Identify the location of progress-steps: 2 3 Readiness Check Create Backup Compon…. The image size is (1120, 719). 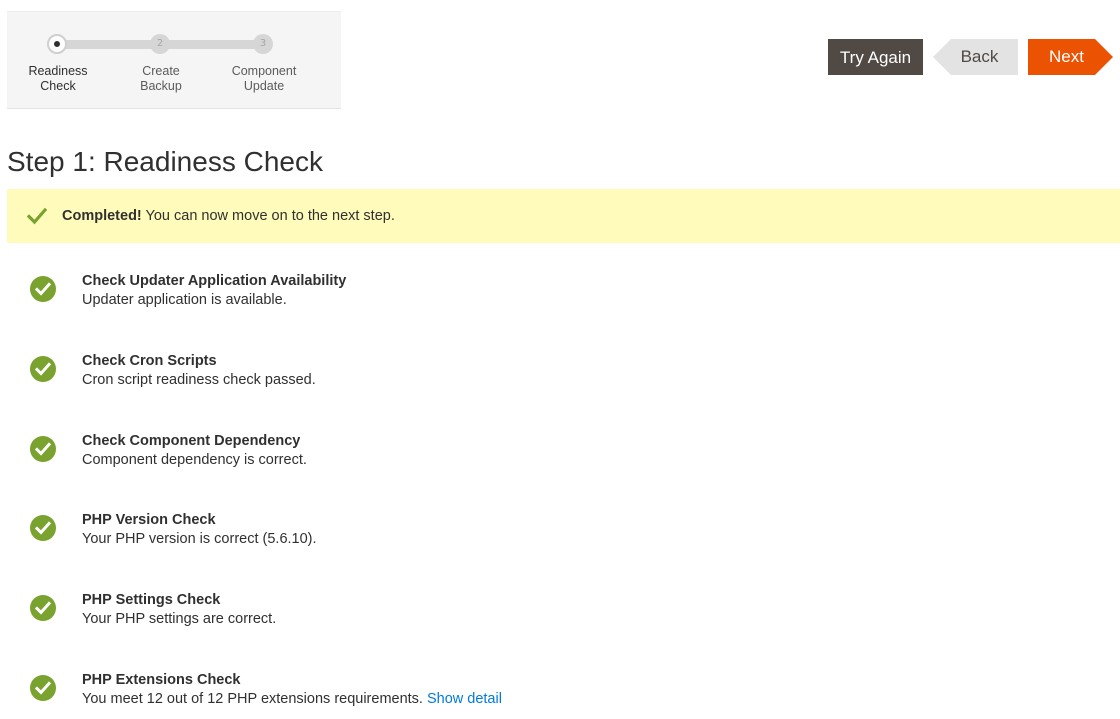
(174, 60).